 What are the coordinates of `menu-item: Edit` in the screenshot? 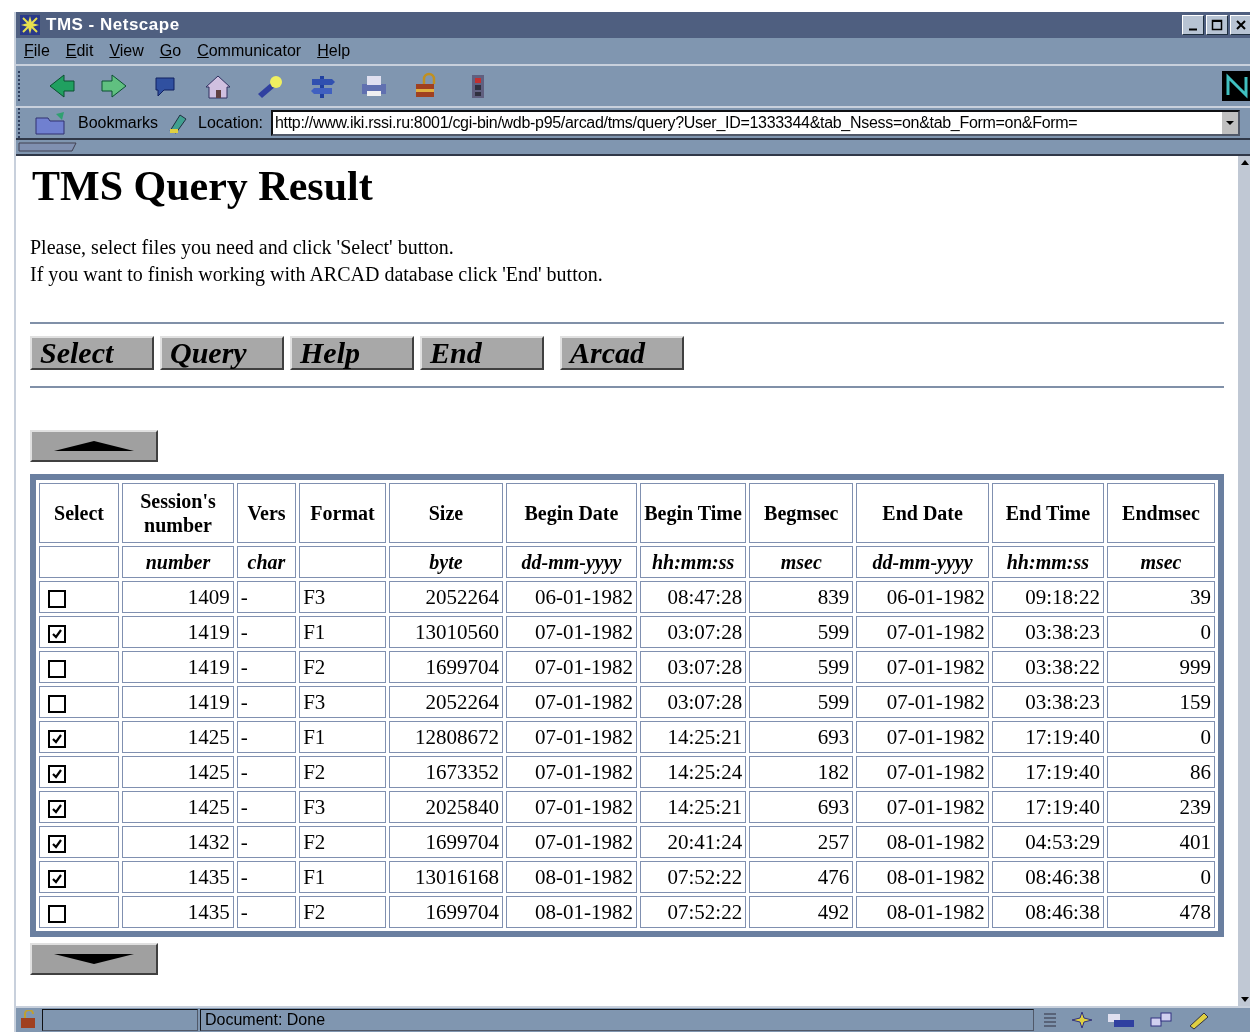 It's located at (79, 51).